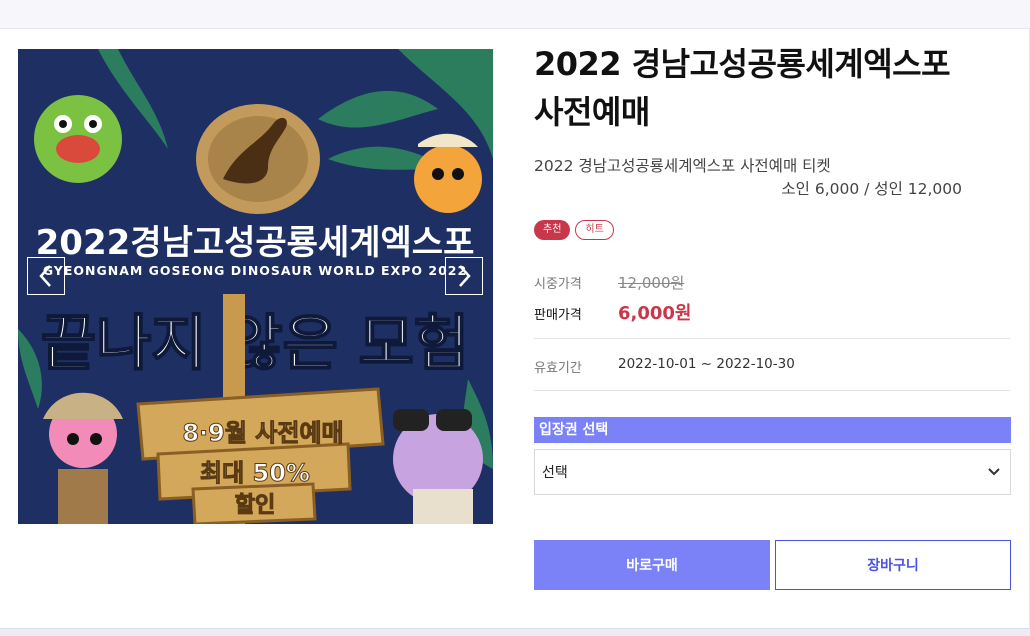 Image resolution: width=1030 pixels, height=636 pixels. Describe the element at coordinates (871, 189) in the screenshot. I see `price-summary: 소인 6,000 / 성인 12,000` at that location.